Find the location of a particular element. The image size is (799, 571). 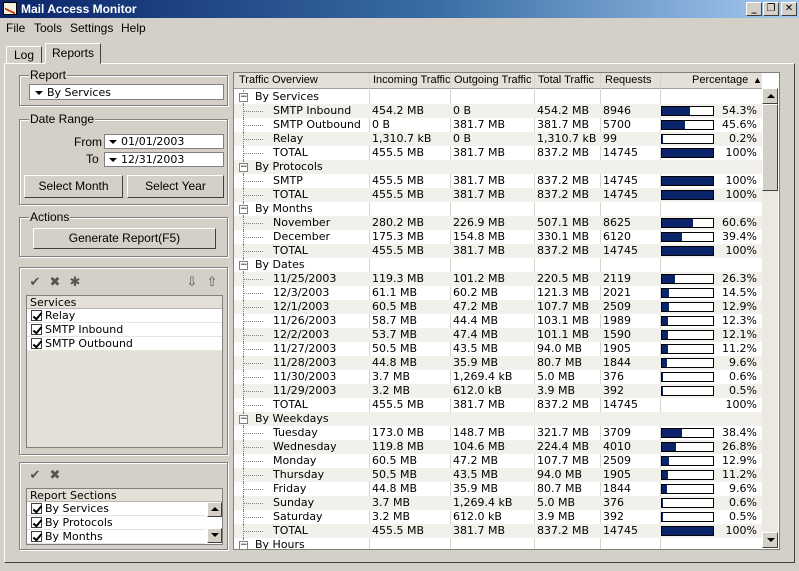

generate-report-button: Generate Report(F5) is located at coordinates (124, 238).